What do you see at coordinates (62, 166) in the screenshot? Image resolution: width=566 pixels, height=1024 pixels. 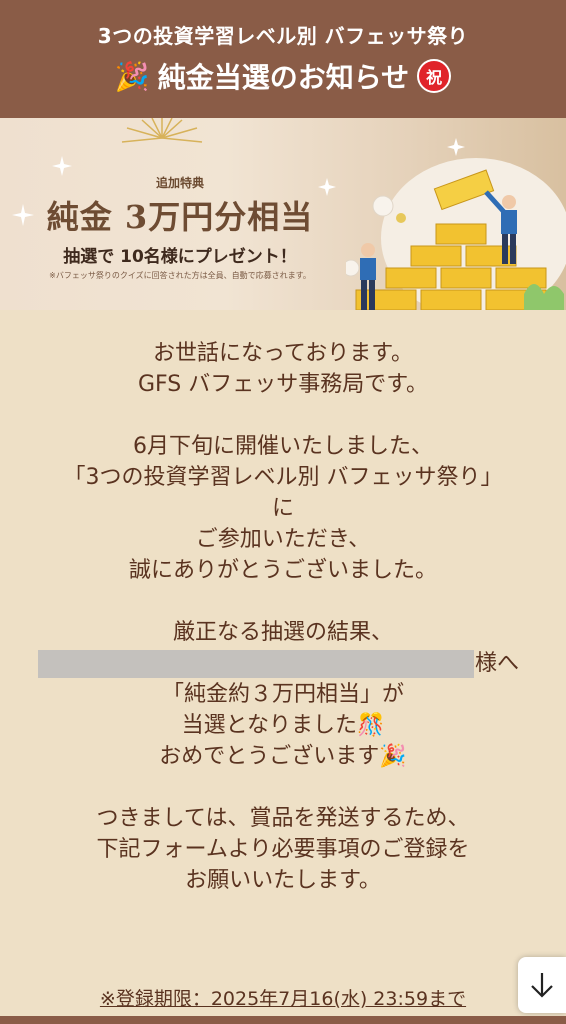 I see `sparkle-icon` at bounding box center [62, 166].